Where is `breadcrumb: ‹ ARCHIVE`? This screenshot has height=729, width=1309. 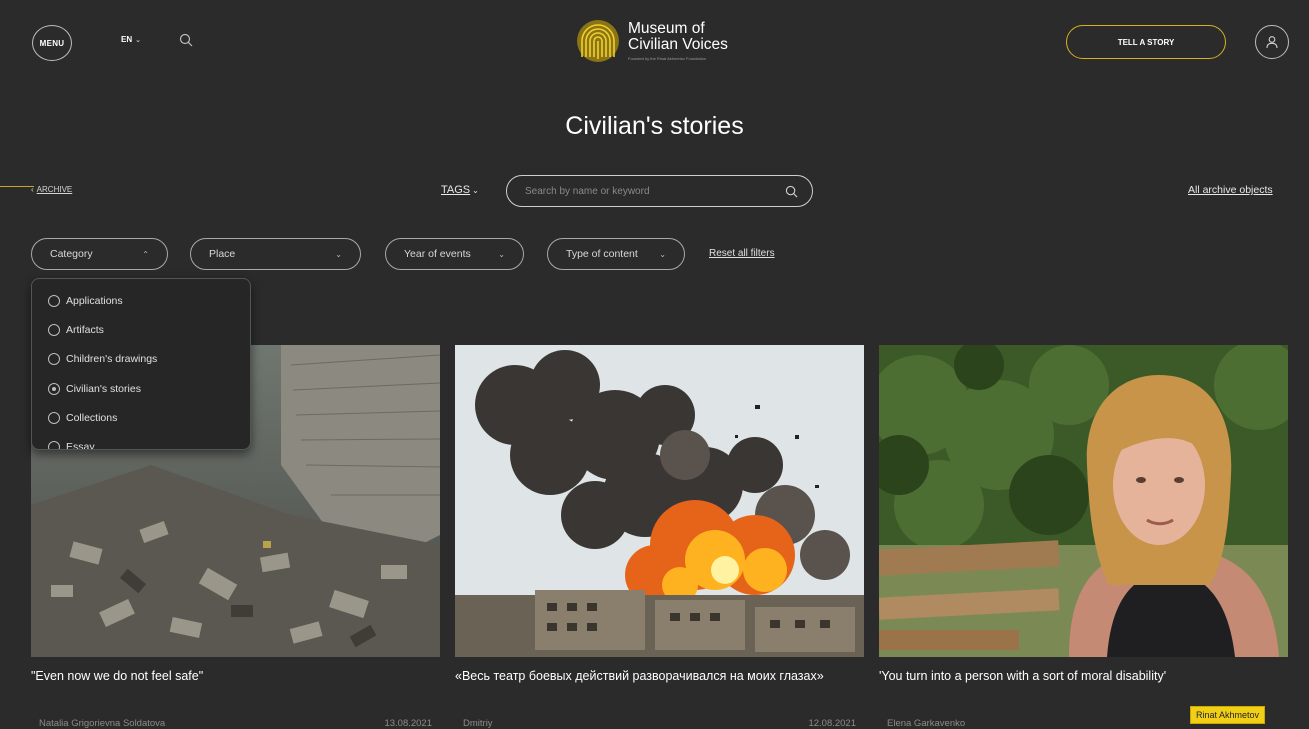
breadcrumb: ‹ ARCHIVE is located at coordinates (51, 189).